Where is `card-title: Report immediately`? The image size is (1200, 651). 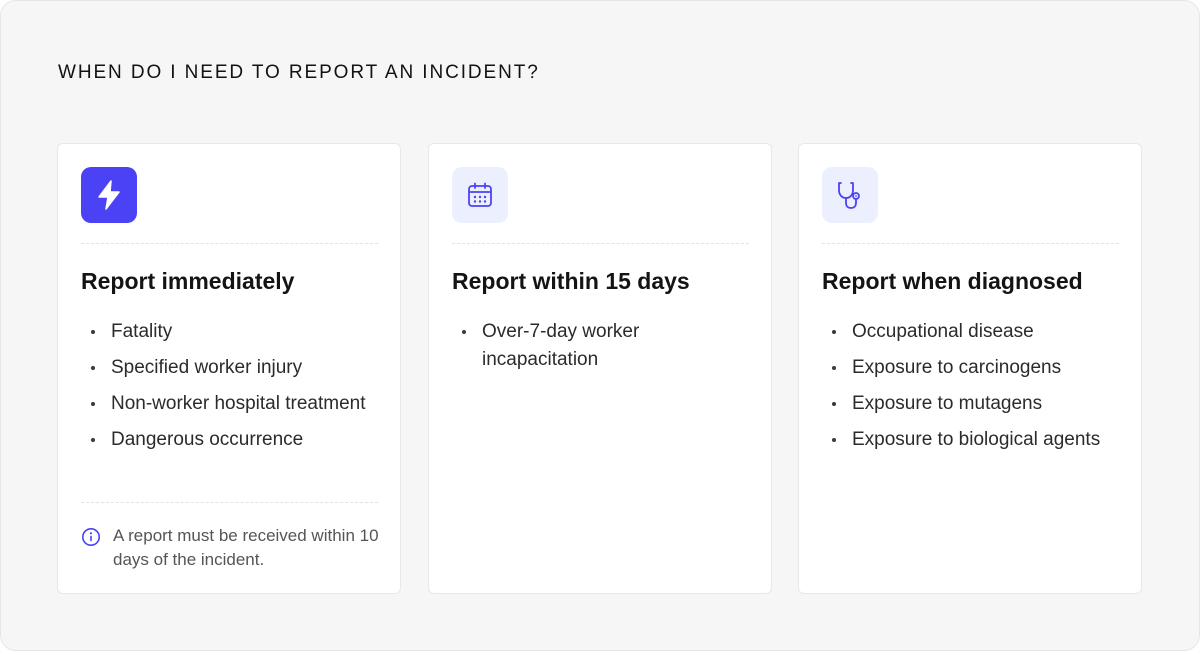 card-title: Report immediately is located at coordinates (188, 281).